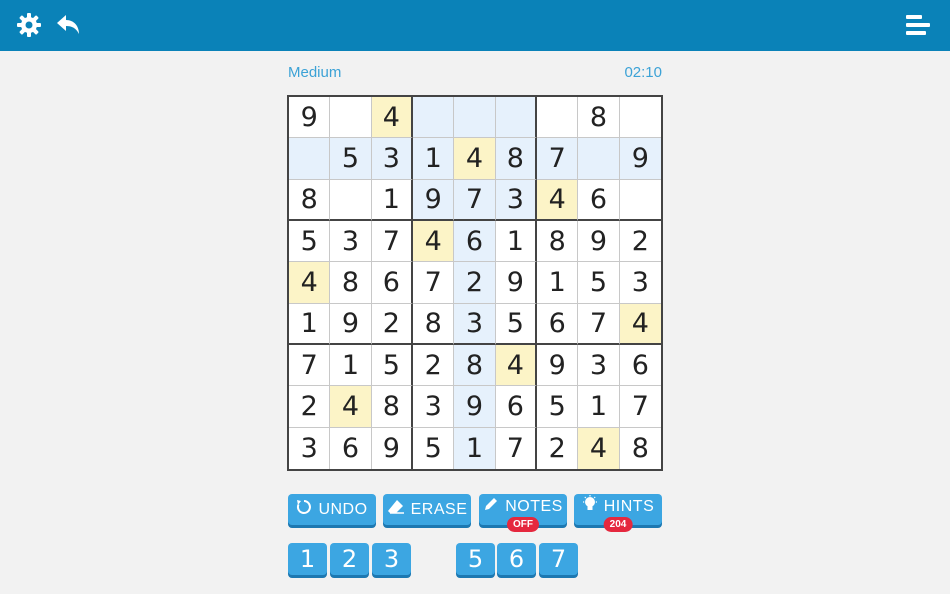 This screenshot has height=594, width=950. What do you see at coordinates (392, 118) in the screenshot?
I see `board-cell-r1-c3: 4` at bounding box center [392, 118].